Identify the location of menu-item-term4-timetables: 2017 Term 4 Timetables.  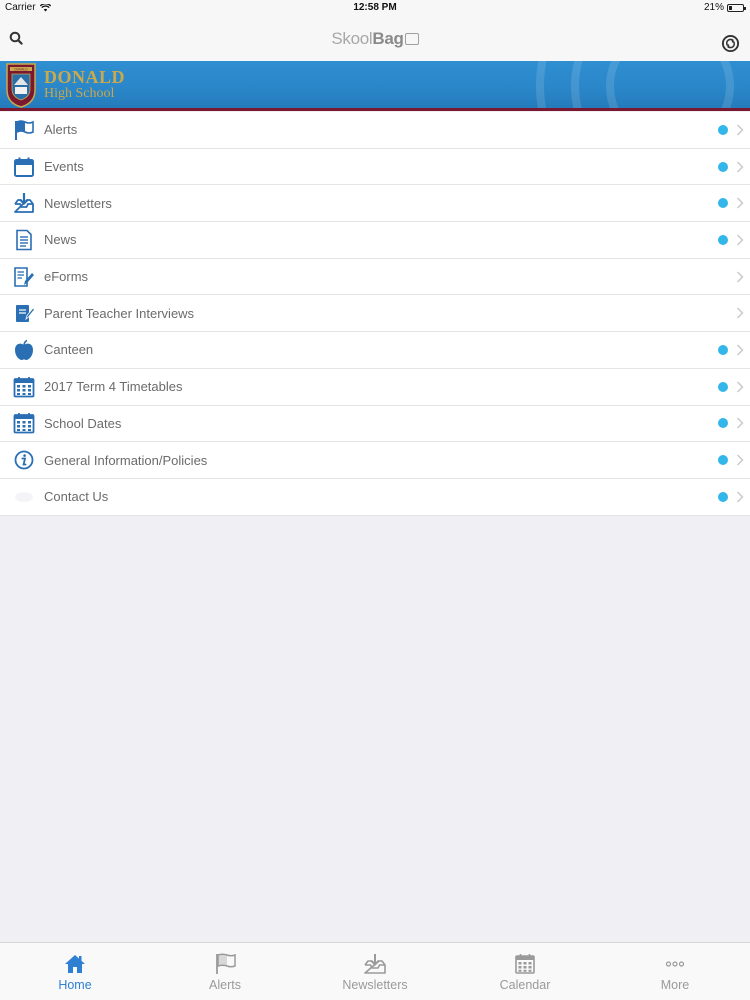
(375, 387).